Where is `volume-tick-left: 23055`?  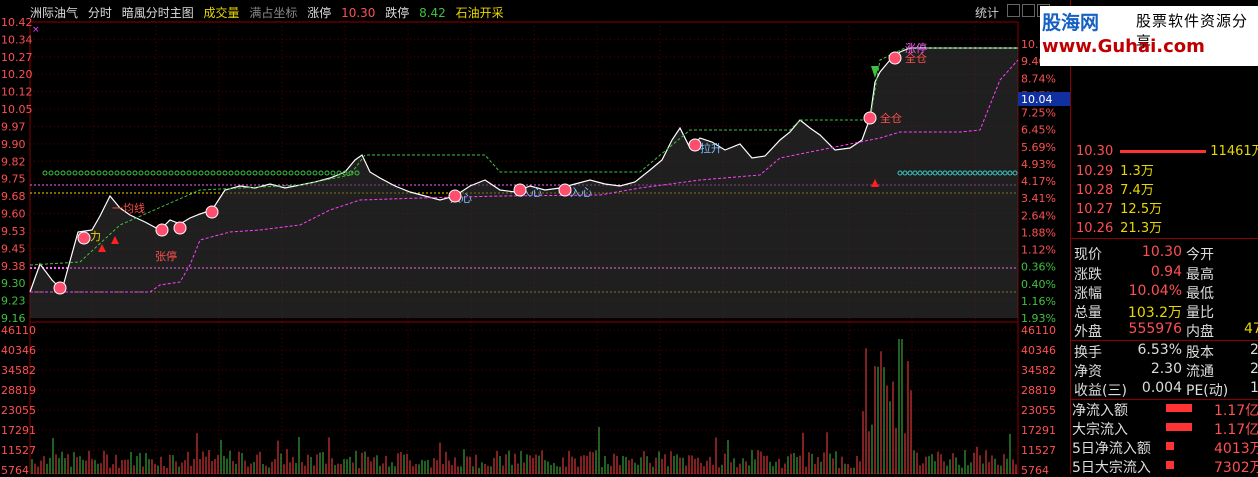
volume-tick-left: 23055 is located at coordinates (18, 410).